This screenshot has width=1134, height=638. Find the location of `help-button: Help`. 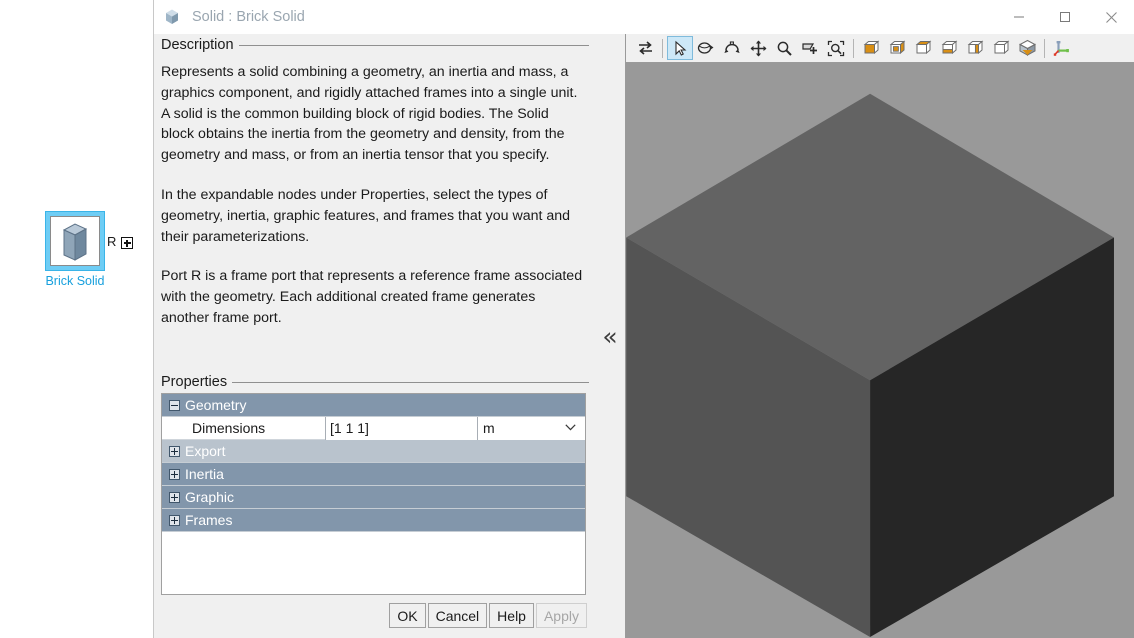

help-button: Help is located at coordinates (511, 615).